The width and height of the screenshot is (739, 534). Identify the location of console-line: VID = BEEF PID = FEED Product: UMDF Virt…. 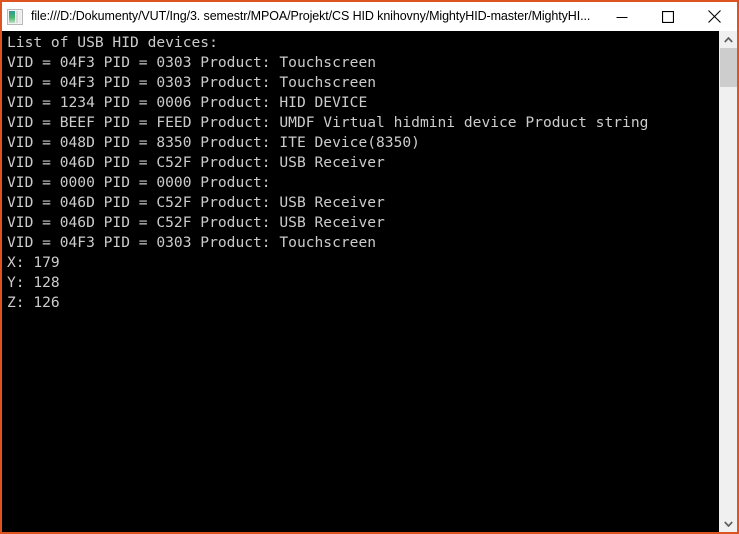
(328, 122).